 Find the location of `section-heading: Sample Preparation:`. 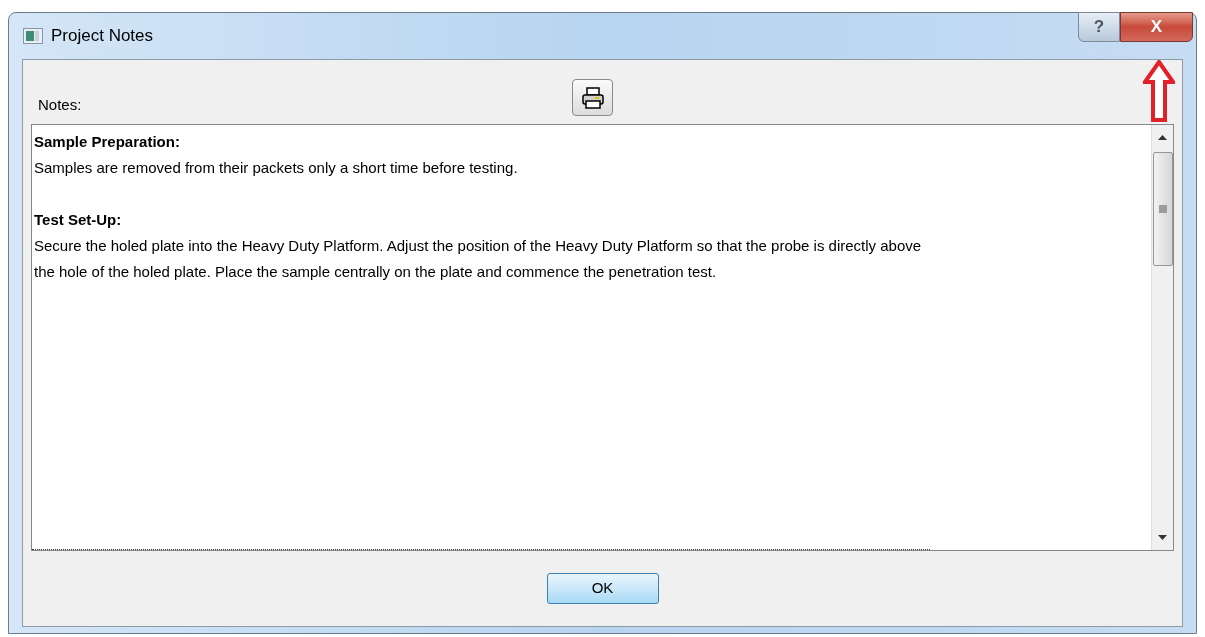

section-heading: Sample Preparation: is located at coordinates (107, 142).